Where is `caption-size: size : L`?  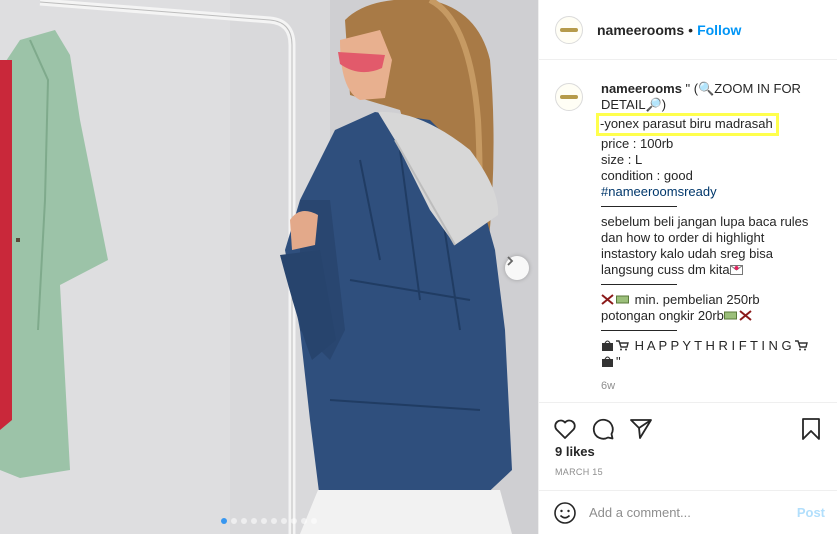 caption-size: size : L is located at coordinates (622, 159).